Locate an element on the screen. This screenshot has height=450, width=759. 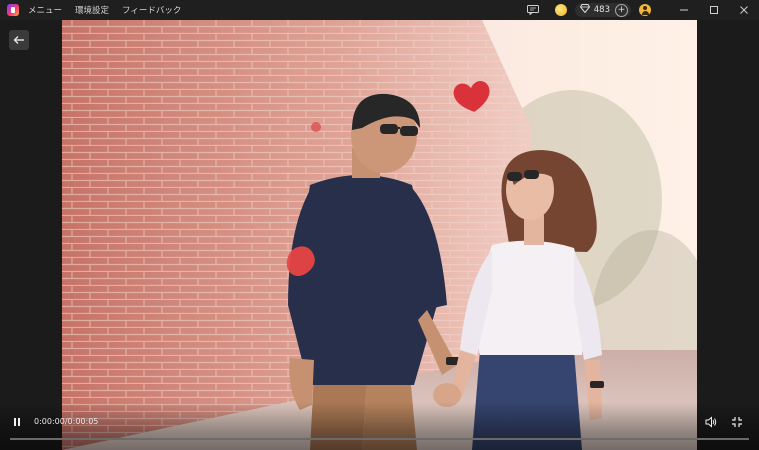
gem-balance: 483 + is located at coordinates (602, 10).